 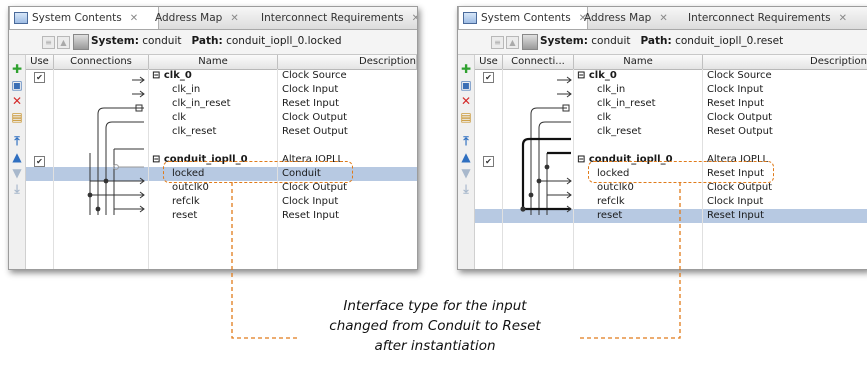 What do you see at coordinates (435, 306) in the screenshot?
I see `caption-line: Interface type for the input` at bounding box center [435, 306].